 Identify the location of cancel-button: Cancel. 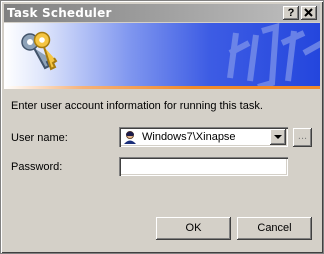
(274, 228).